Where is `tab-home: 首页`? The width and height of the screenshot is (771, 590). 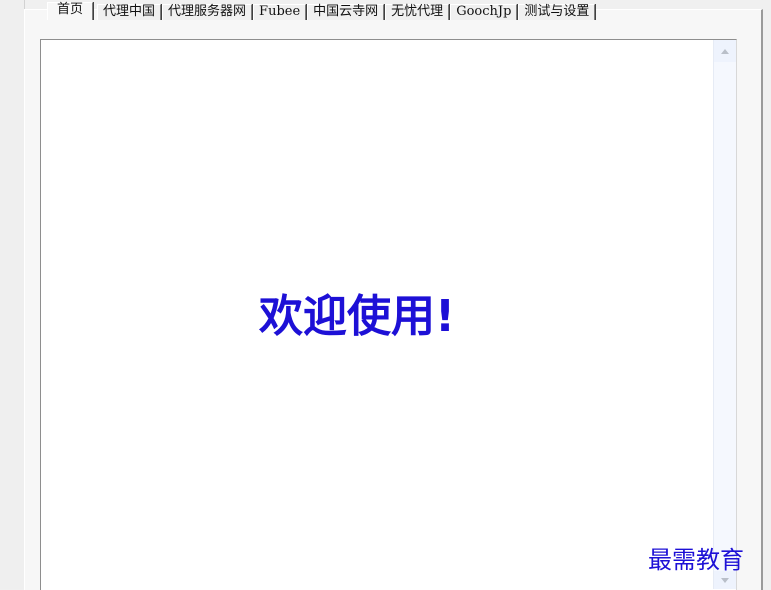
tab-home: 首页 is located at coordinates (70, 11).